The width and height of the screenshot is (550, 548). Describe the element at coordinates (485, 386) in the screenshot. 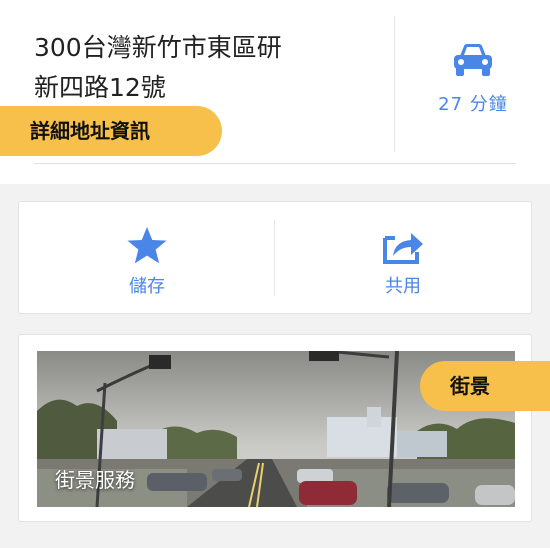

I see `street-view-tag: 街景` at that location.